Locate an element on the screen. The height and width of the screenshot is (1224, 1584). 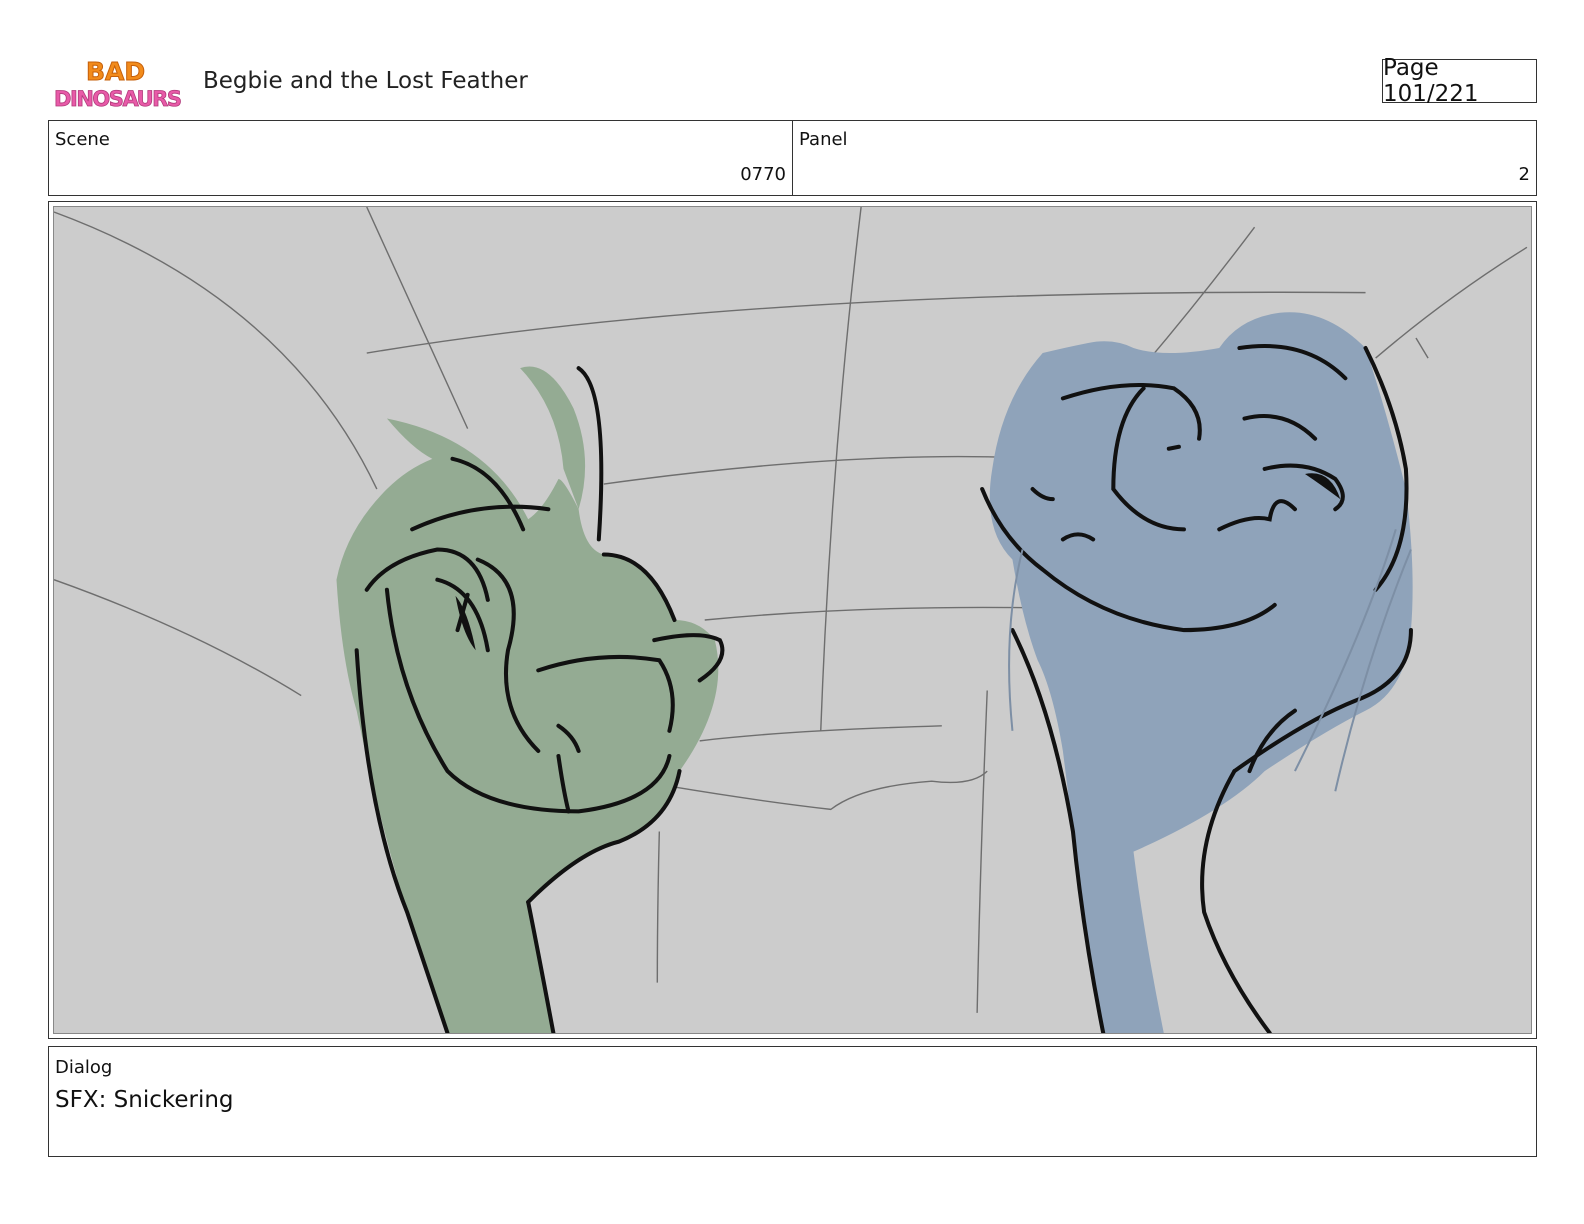
green-dinosaur is located at coordinates (530, 699).